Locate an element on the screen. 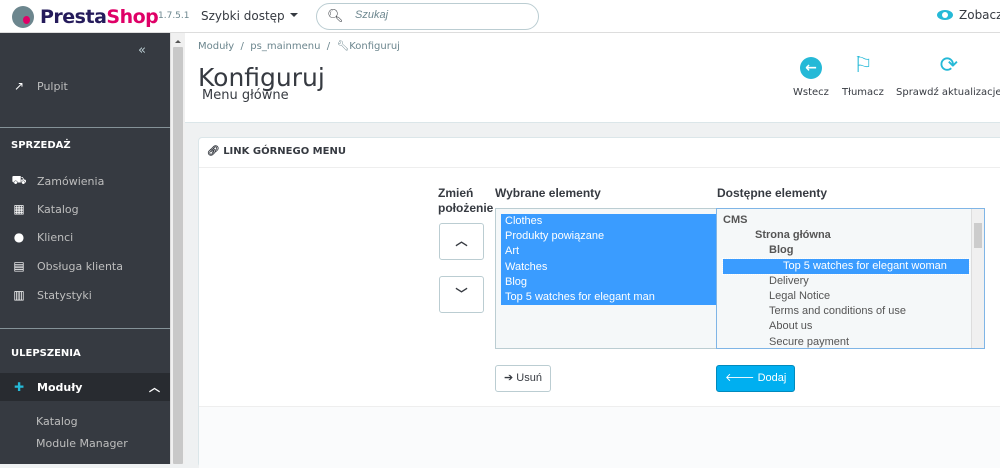  quick-access-dropdown: Szybki dostęp is located at coordinates (249, 16).